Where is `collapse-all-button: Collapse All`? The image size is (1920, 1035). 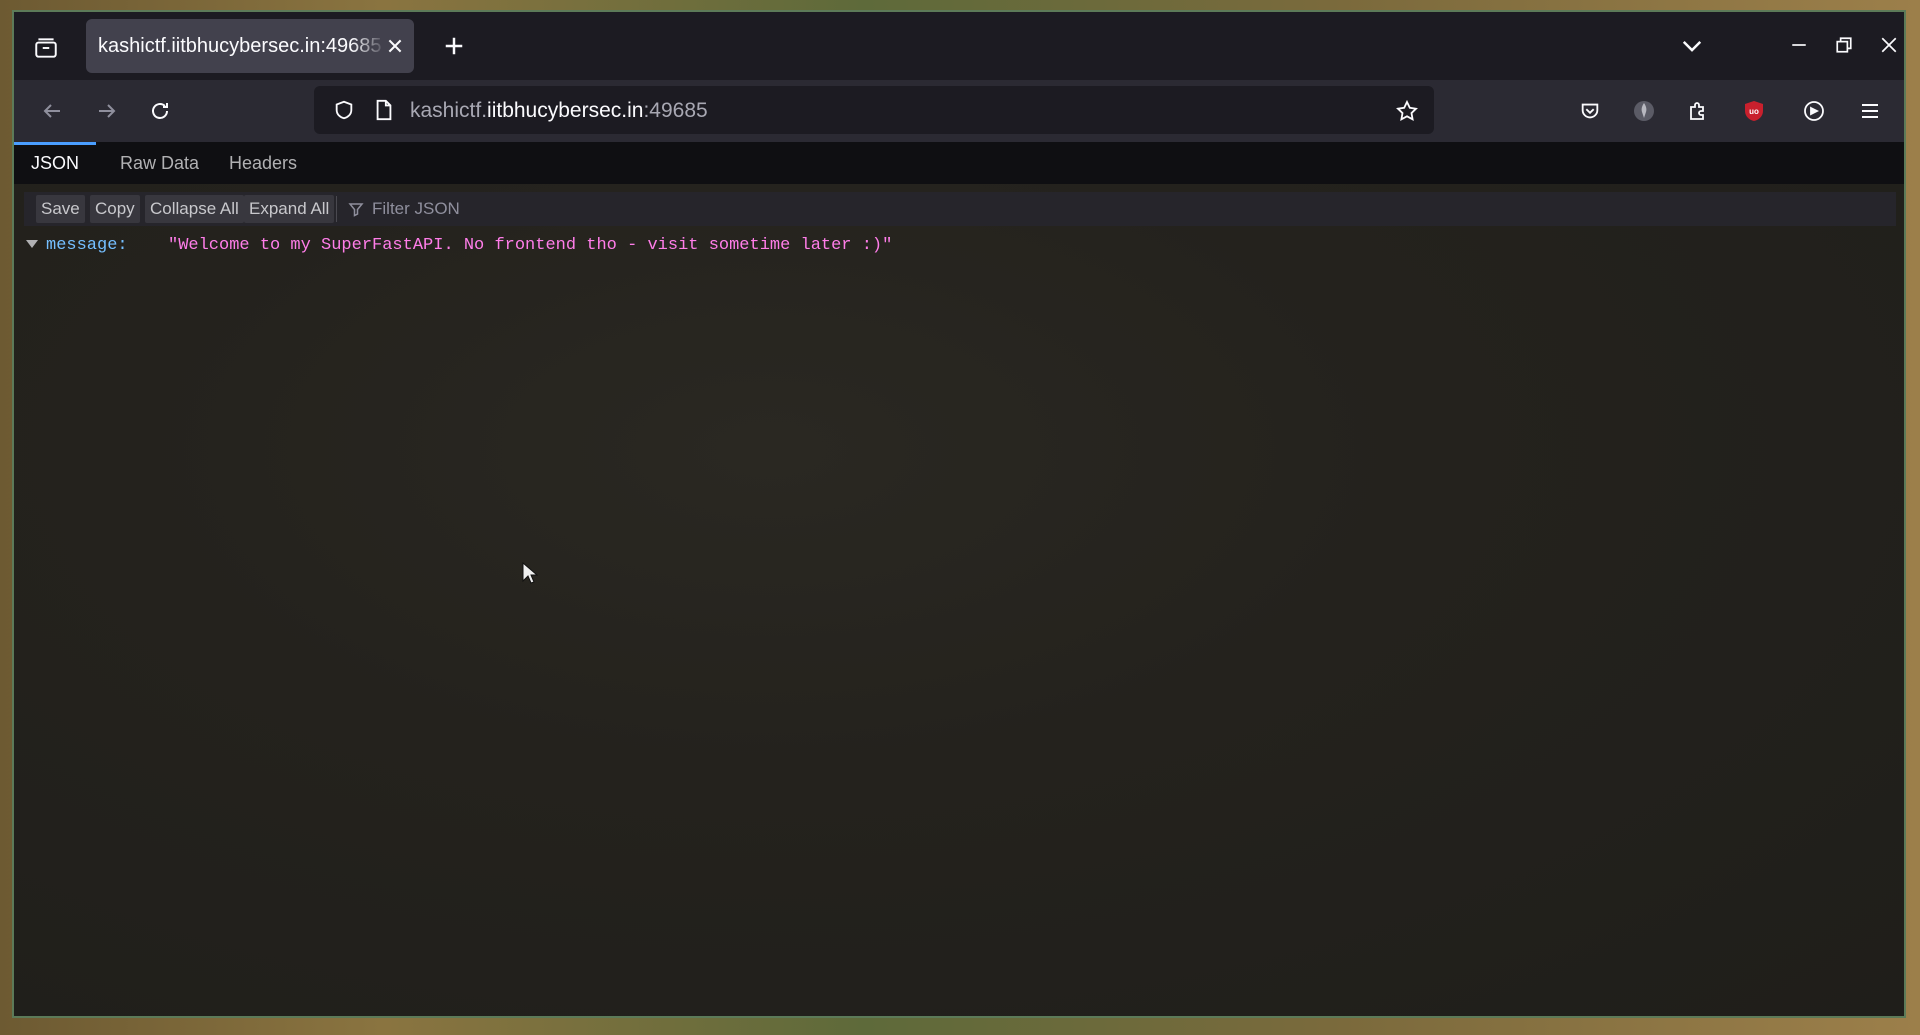
collapse-all-button: Collapse All is located at coordinates (194, 209).